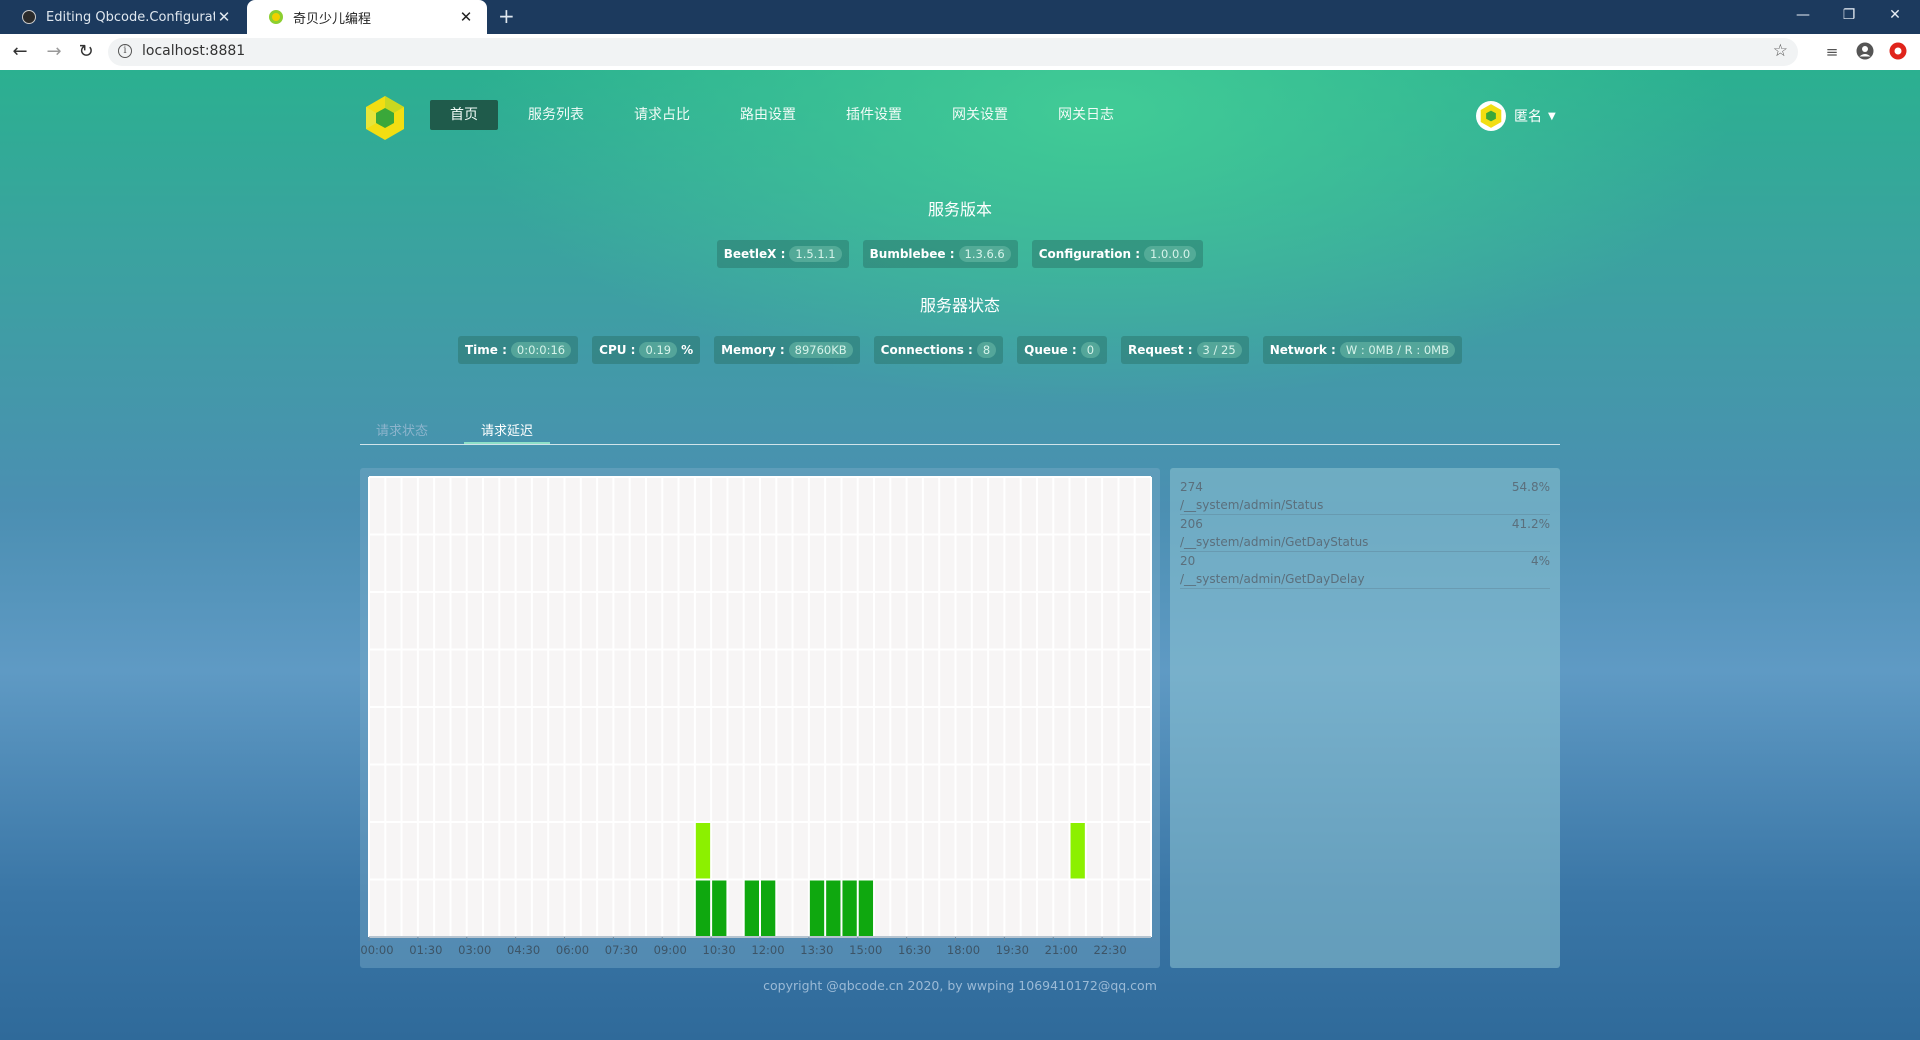 Image resolution: width=1920 pixels, height=1040 pixels. Describe the element at coordinates (425, 950) in the screenshot. I see `x-tick-label: 01:30` at that location.